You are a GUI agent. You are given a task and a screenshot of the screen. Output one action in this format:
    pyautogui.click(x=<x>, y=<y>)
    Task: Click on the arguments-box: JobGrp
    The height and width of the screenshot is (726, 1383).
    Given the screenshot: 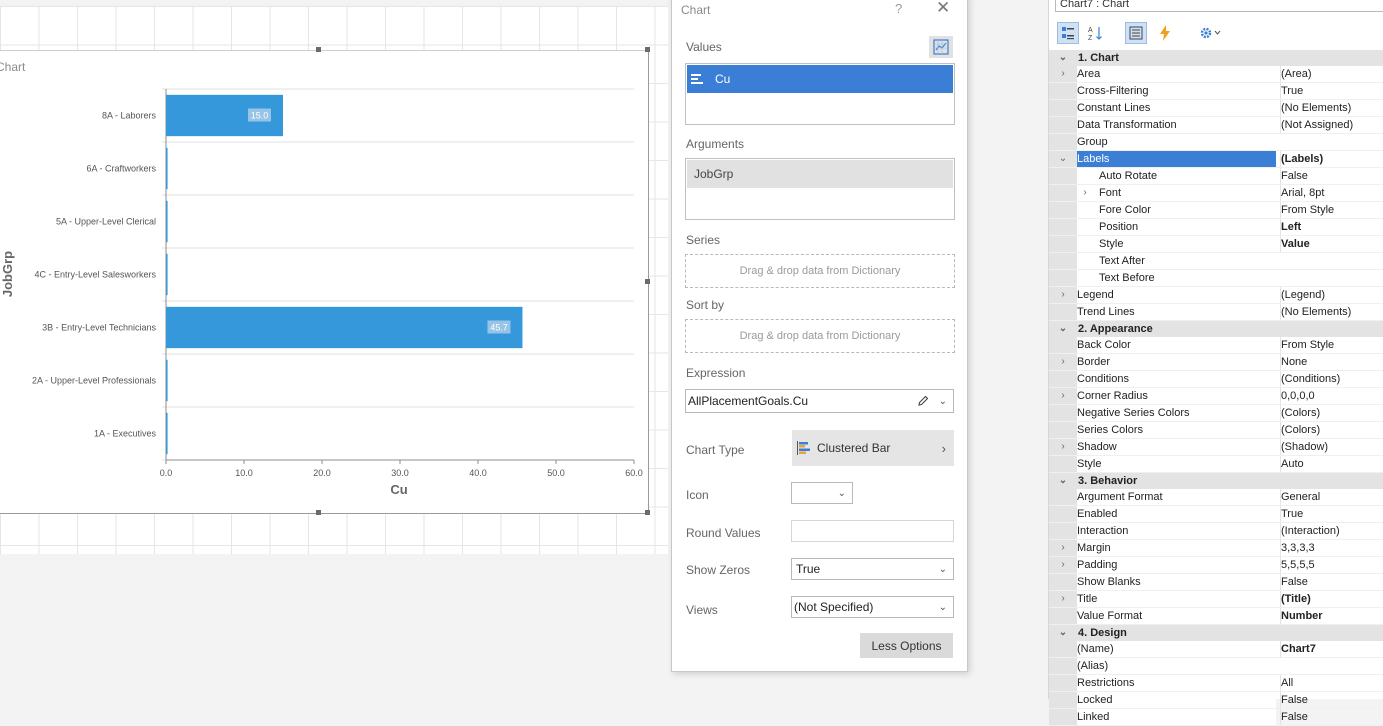 What is the action you would take?
    pyautogui.click(x=820, y=189)
    